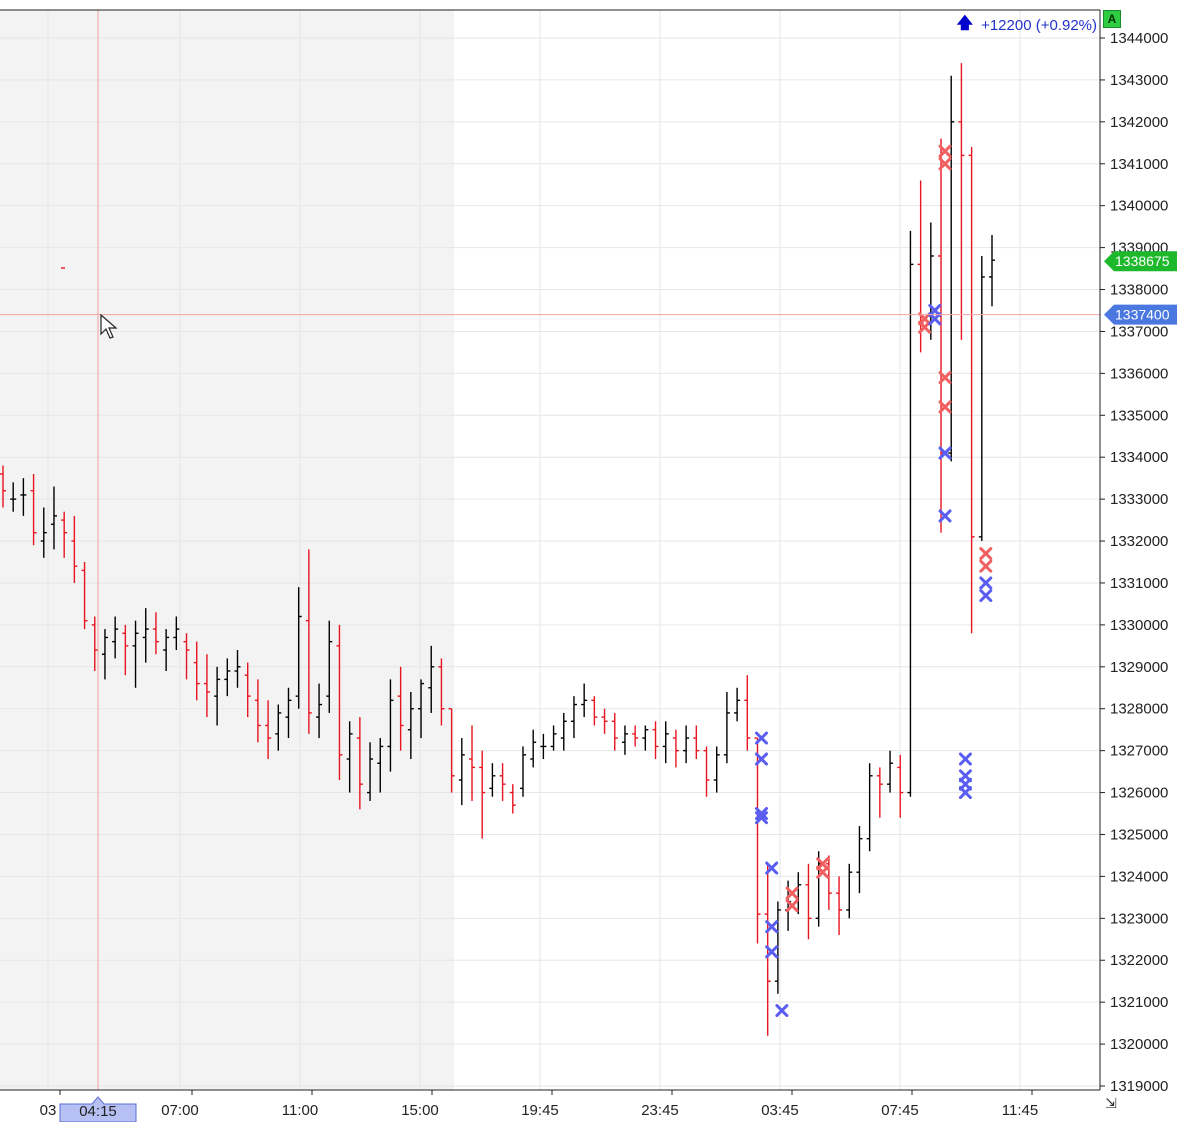 The height and width of the screenshot is (1122, 1177). Describe the element at coordinates (1139, 80) in the screenshot. I see `price-tick-label: 1343000` at that location.